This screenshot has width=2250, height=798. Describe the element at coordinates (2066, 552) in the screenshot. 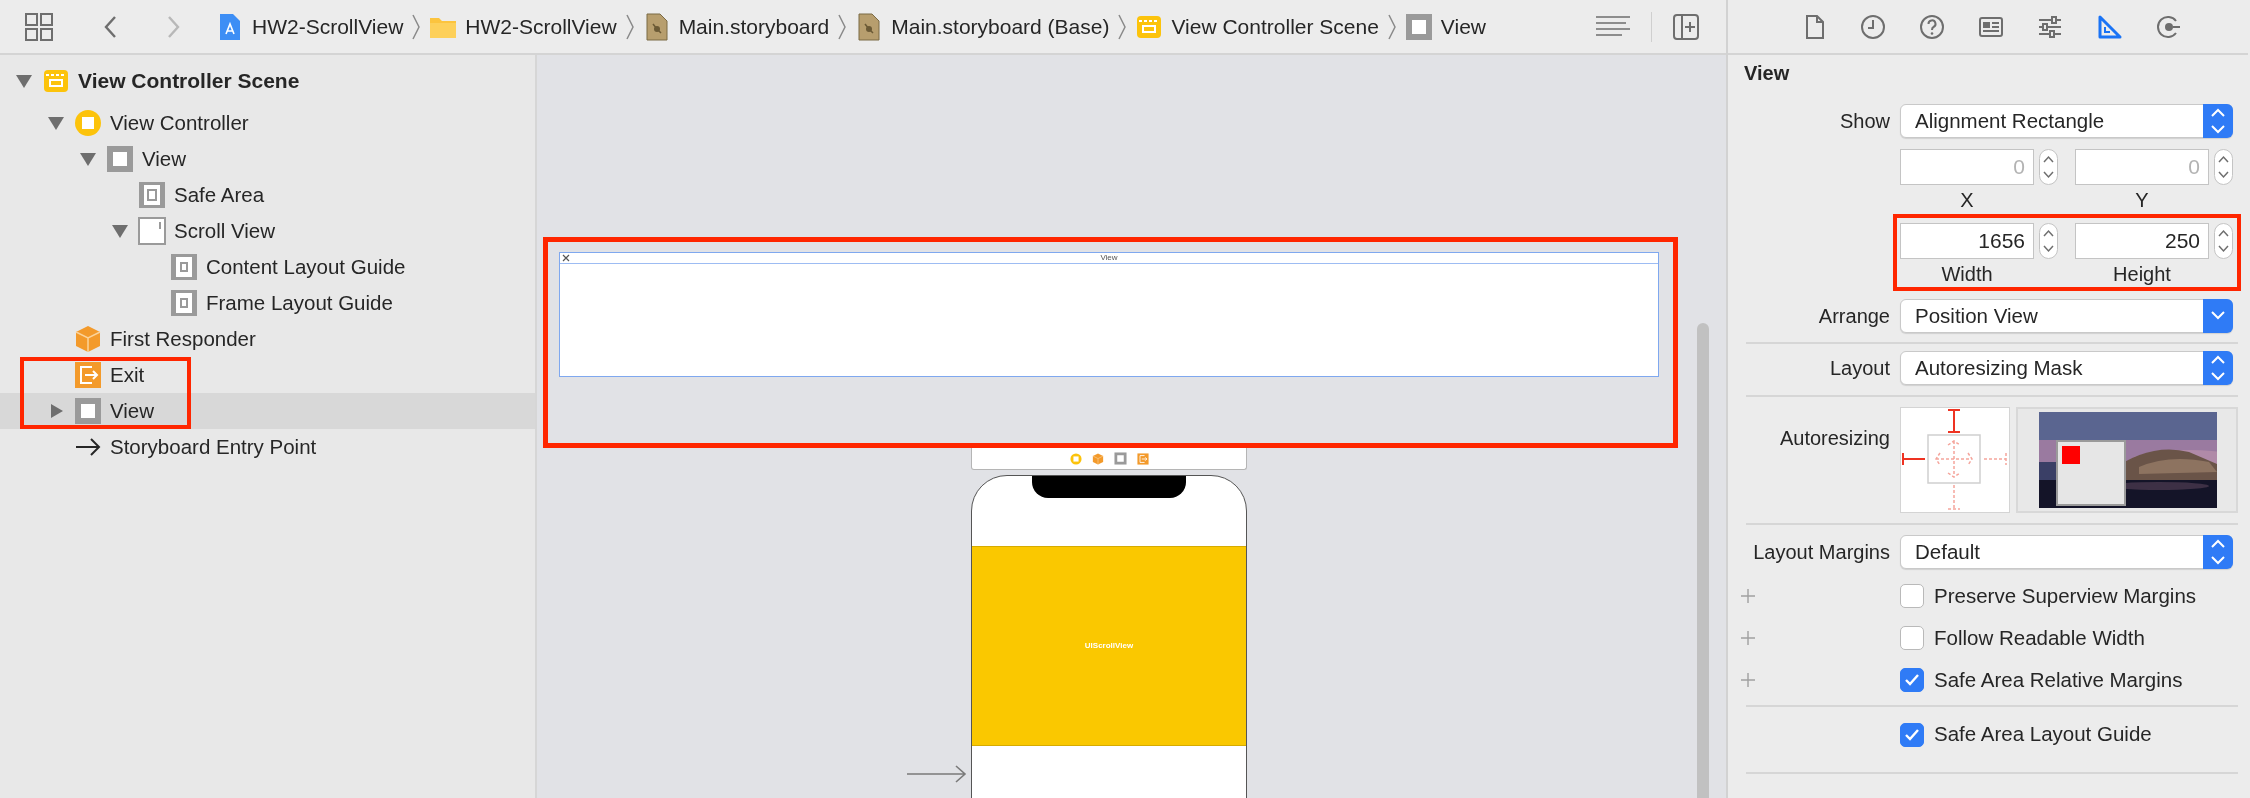

I see `dropdown: Default` at that location.